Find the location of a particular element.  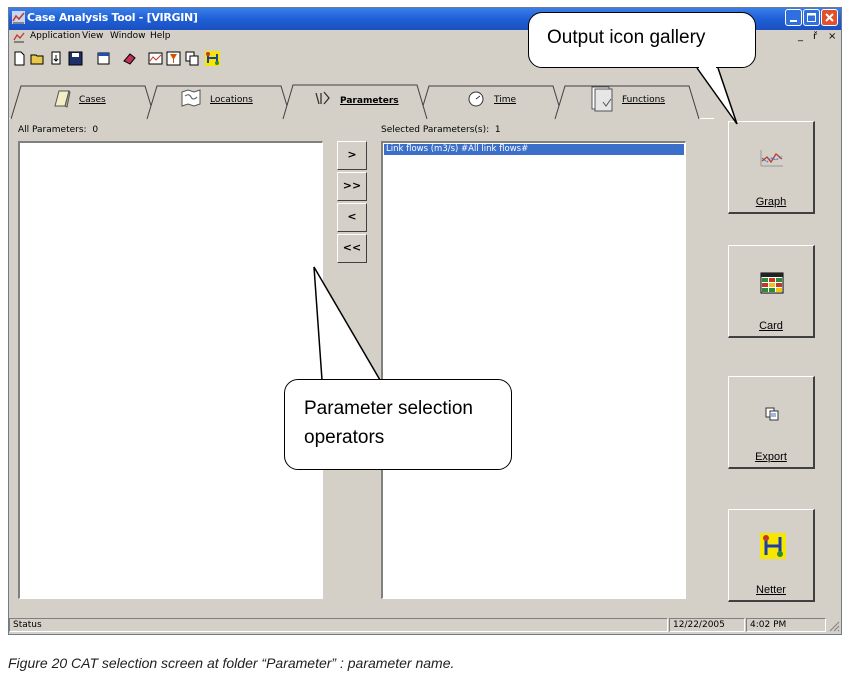

operators-callout: Parameter selection operators is located at coordinates (398, 424).